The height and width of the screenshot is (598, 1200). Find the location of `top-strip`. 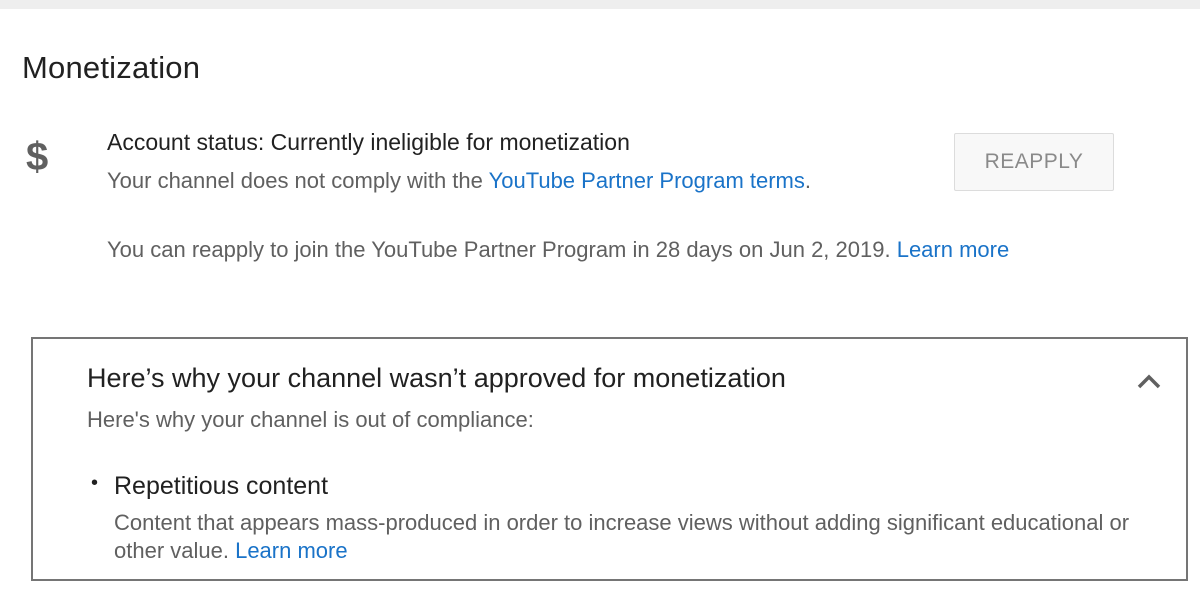

top-strip is located at coordinates (600, 4).